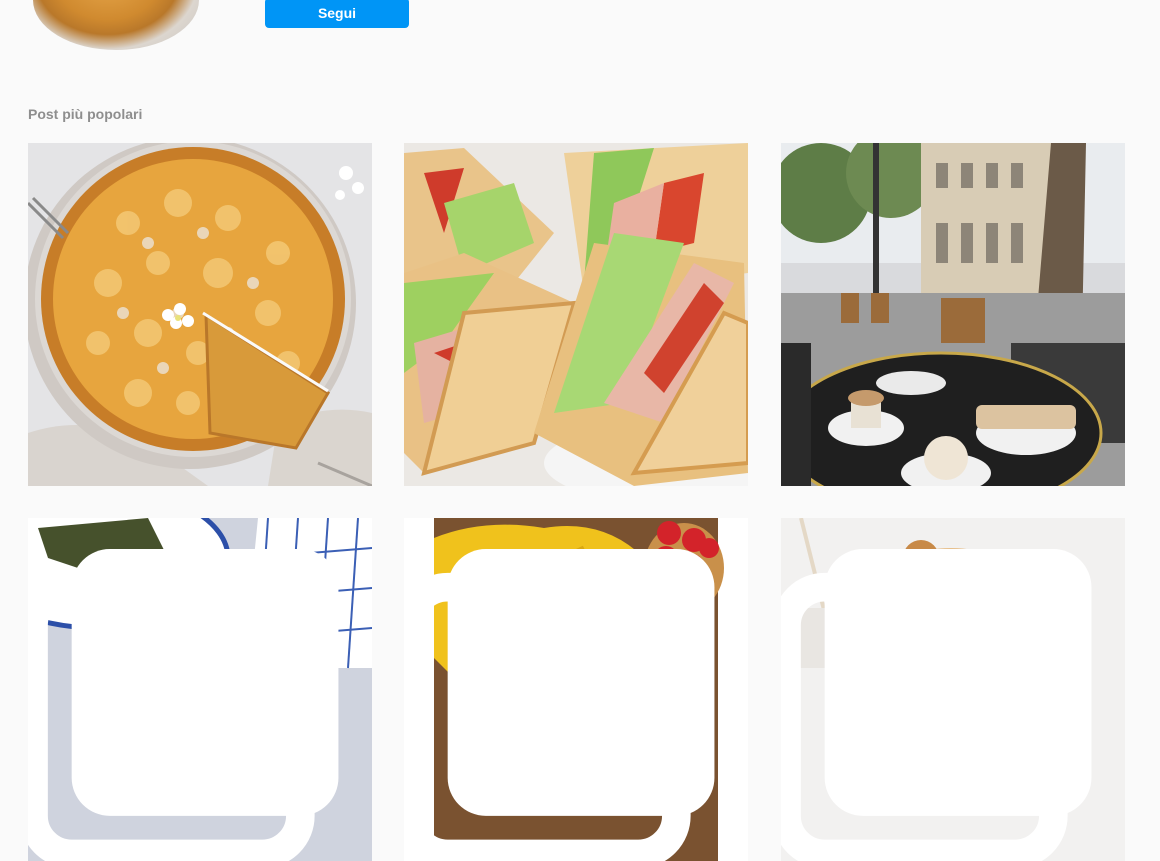 Image resolution: width=1160 pixels, height=861 pixels. I want to click on profile-avatar, so click(116, 25).